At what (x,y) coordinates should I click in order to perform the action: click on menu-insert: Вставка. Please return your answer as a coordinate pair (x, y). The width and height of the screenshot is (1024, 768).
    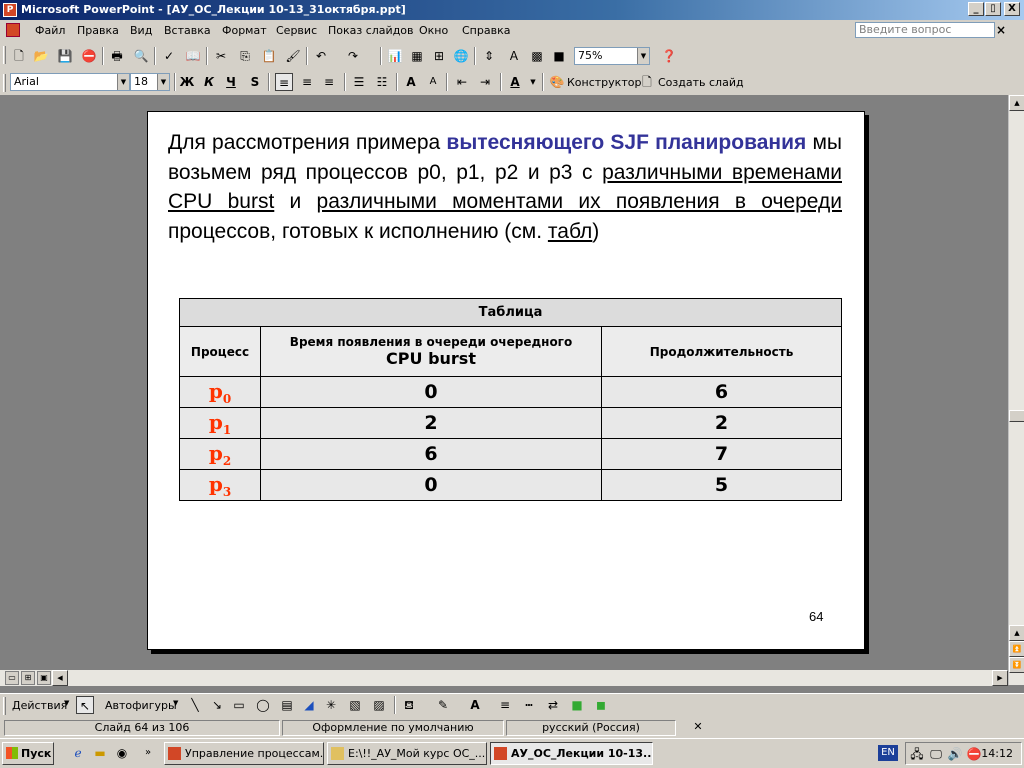
    Looking at the image, I should click on (187, 30).